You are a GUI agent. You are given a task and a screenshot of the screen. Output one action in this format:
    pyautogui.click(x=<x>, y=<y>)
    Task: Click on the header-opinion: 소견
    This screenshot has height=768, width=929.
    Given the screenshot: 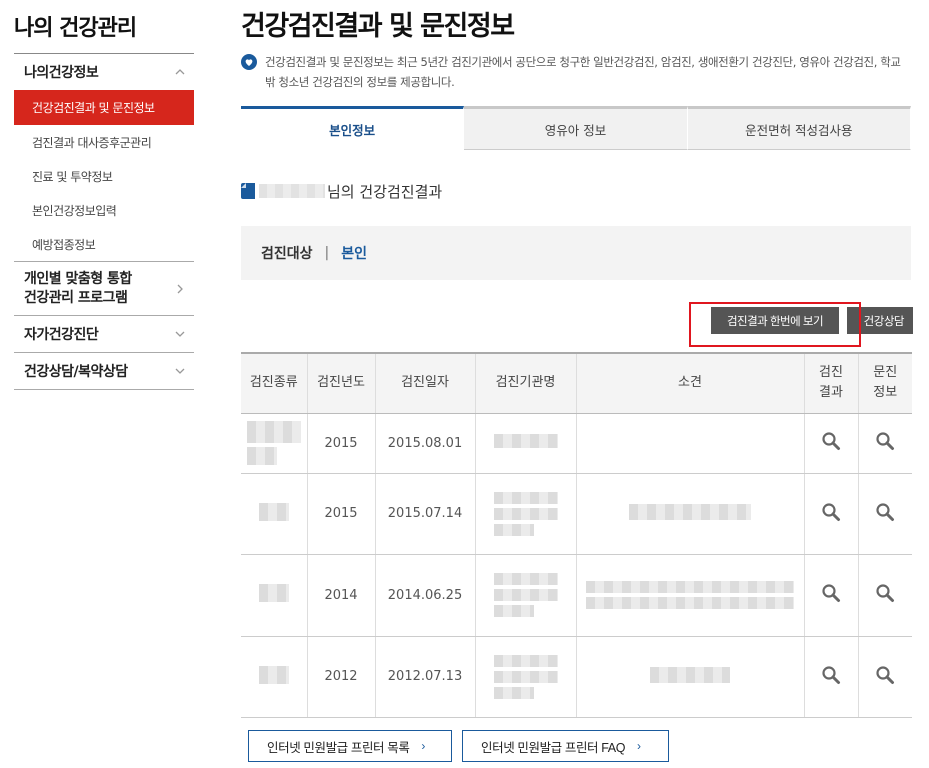 What is the action you would take?
    pyautogui.click(x=689, y=383)
    